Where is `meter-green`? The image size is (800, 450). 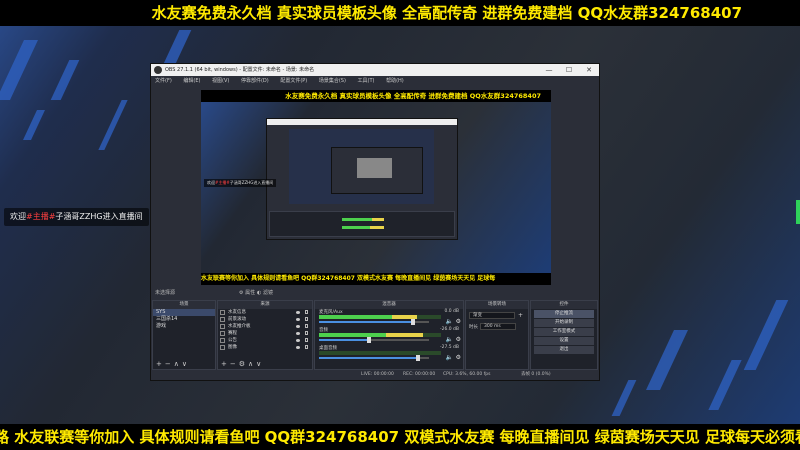 meter-green is located at coordinates (353, 335).